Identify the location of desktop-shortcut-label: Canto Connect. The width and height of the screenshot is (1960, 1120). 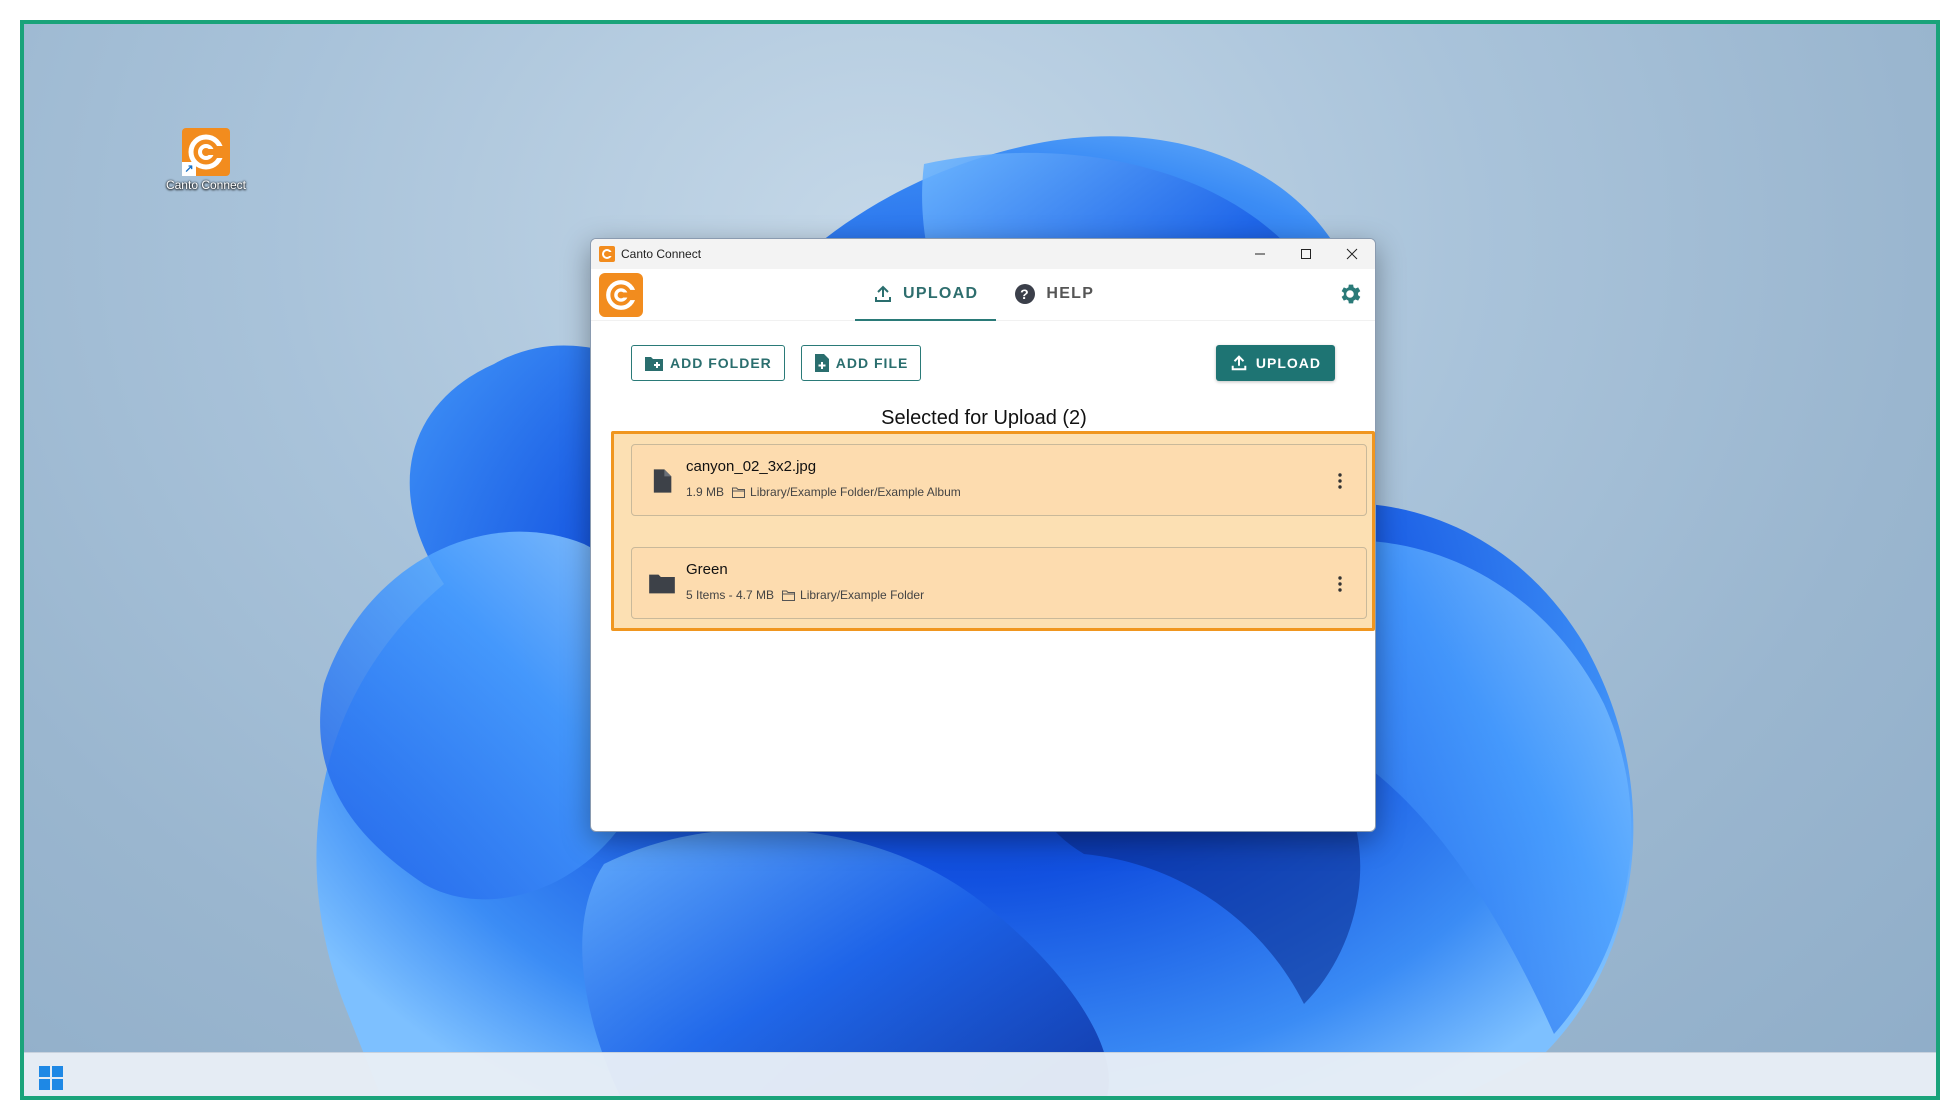
(206, 185).